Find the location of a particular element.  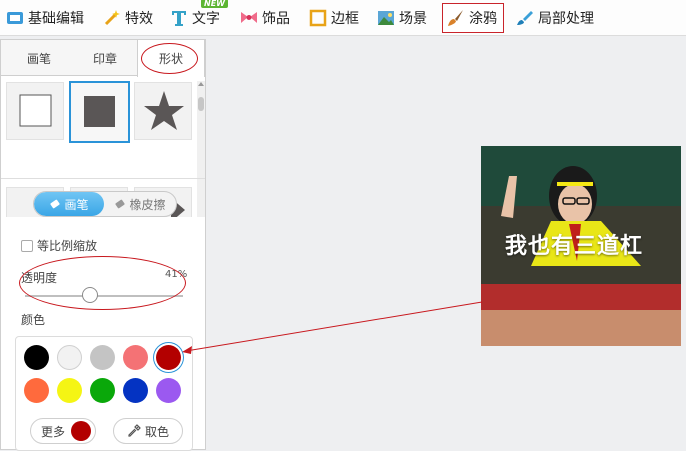

basic-edit-icon is located at coordinates (15, 18).